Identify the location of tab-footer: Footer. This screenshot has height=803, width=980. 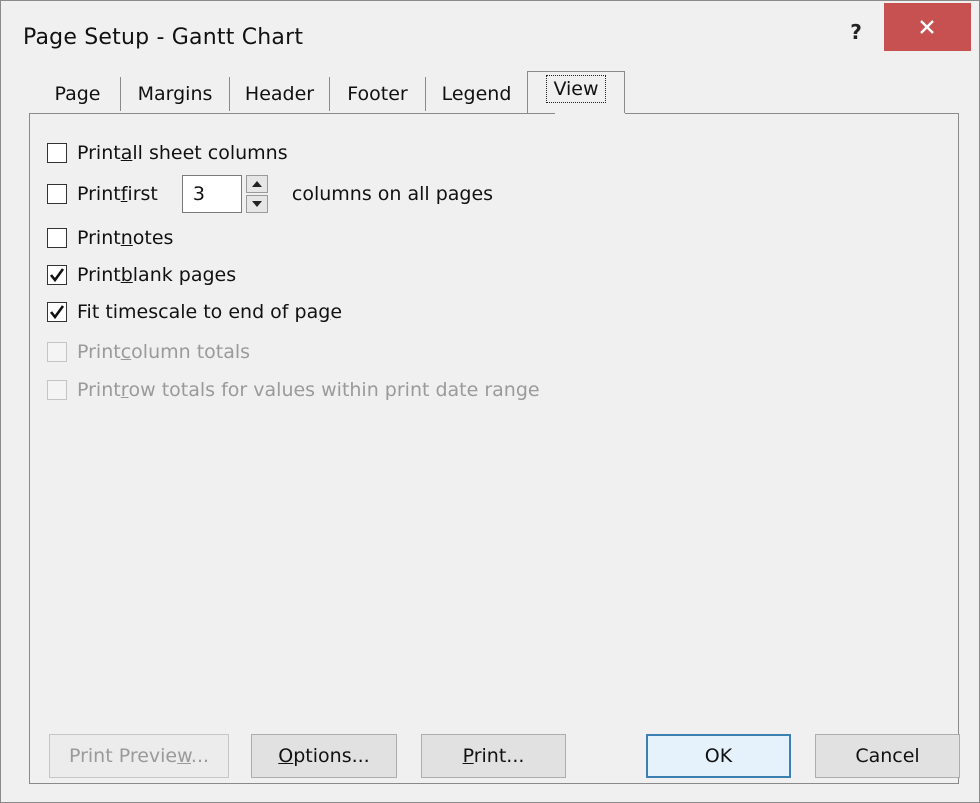
(378, 94).